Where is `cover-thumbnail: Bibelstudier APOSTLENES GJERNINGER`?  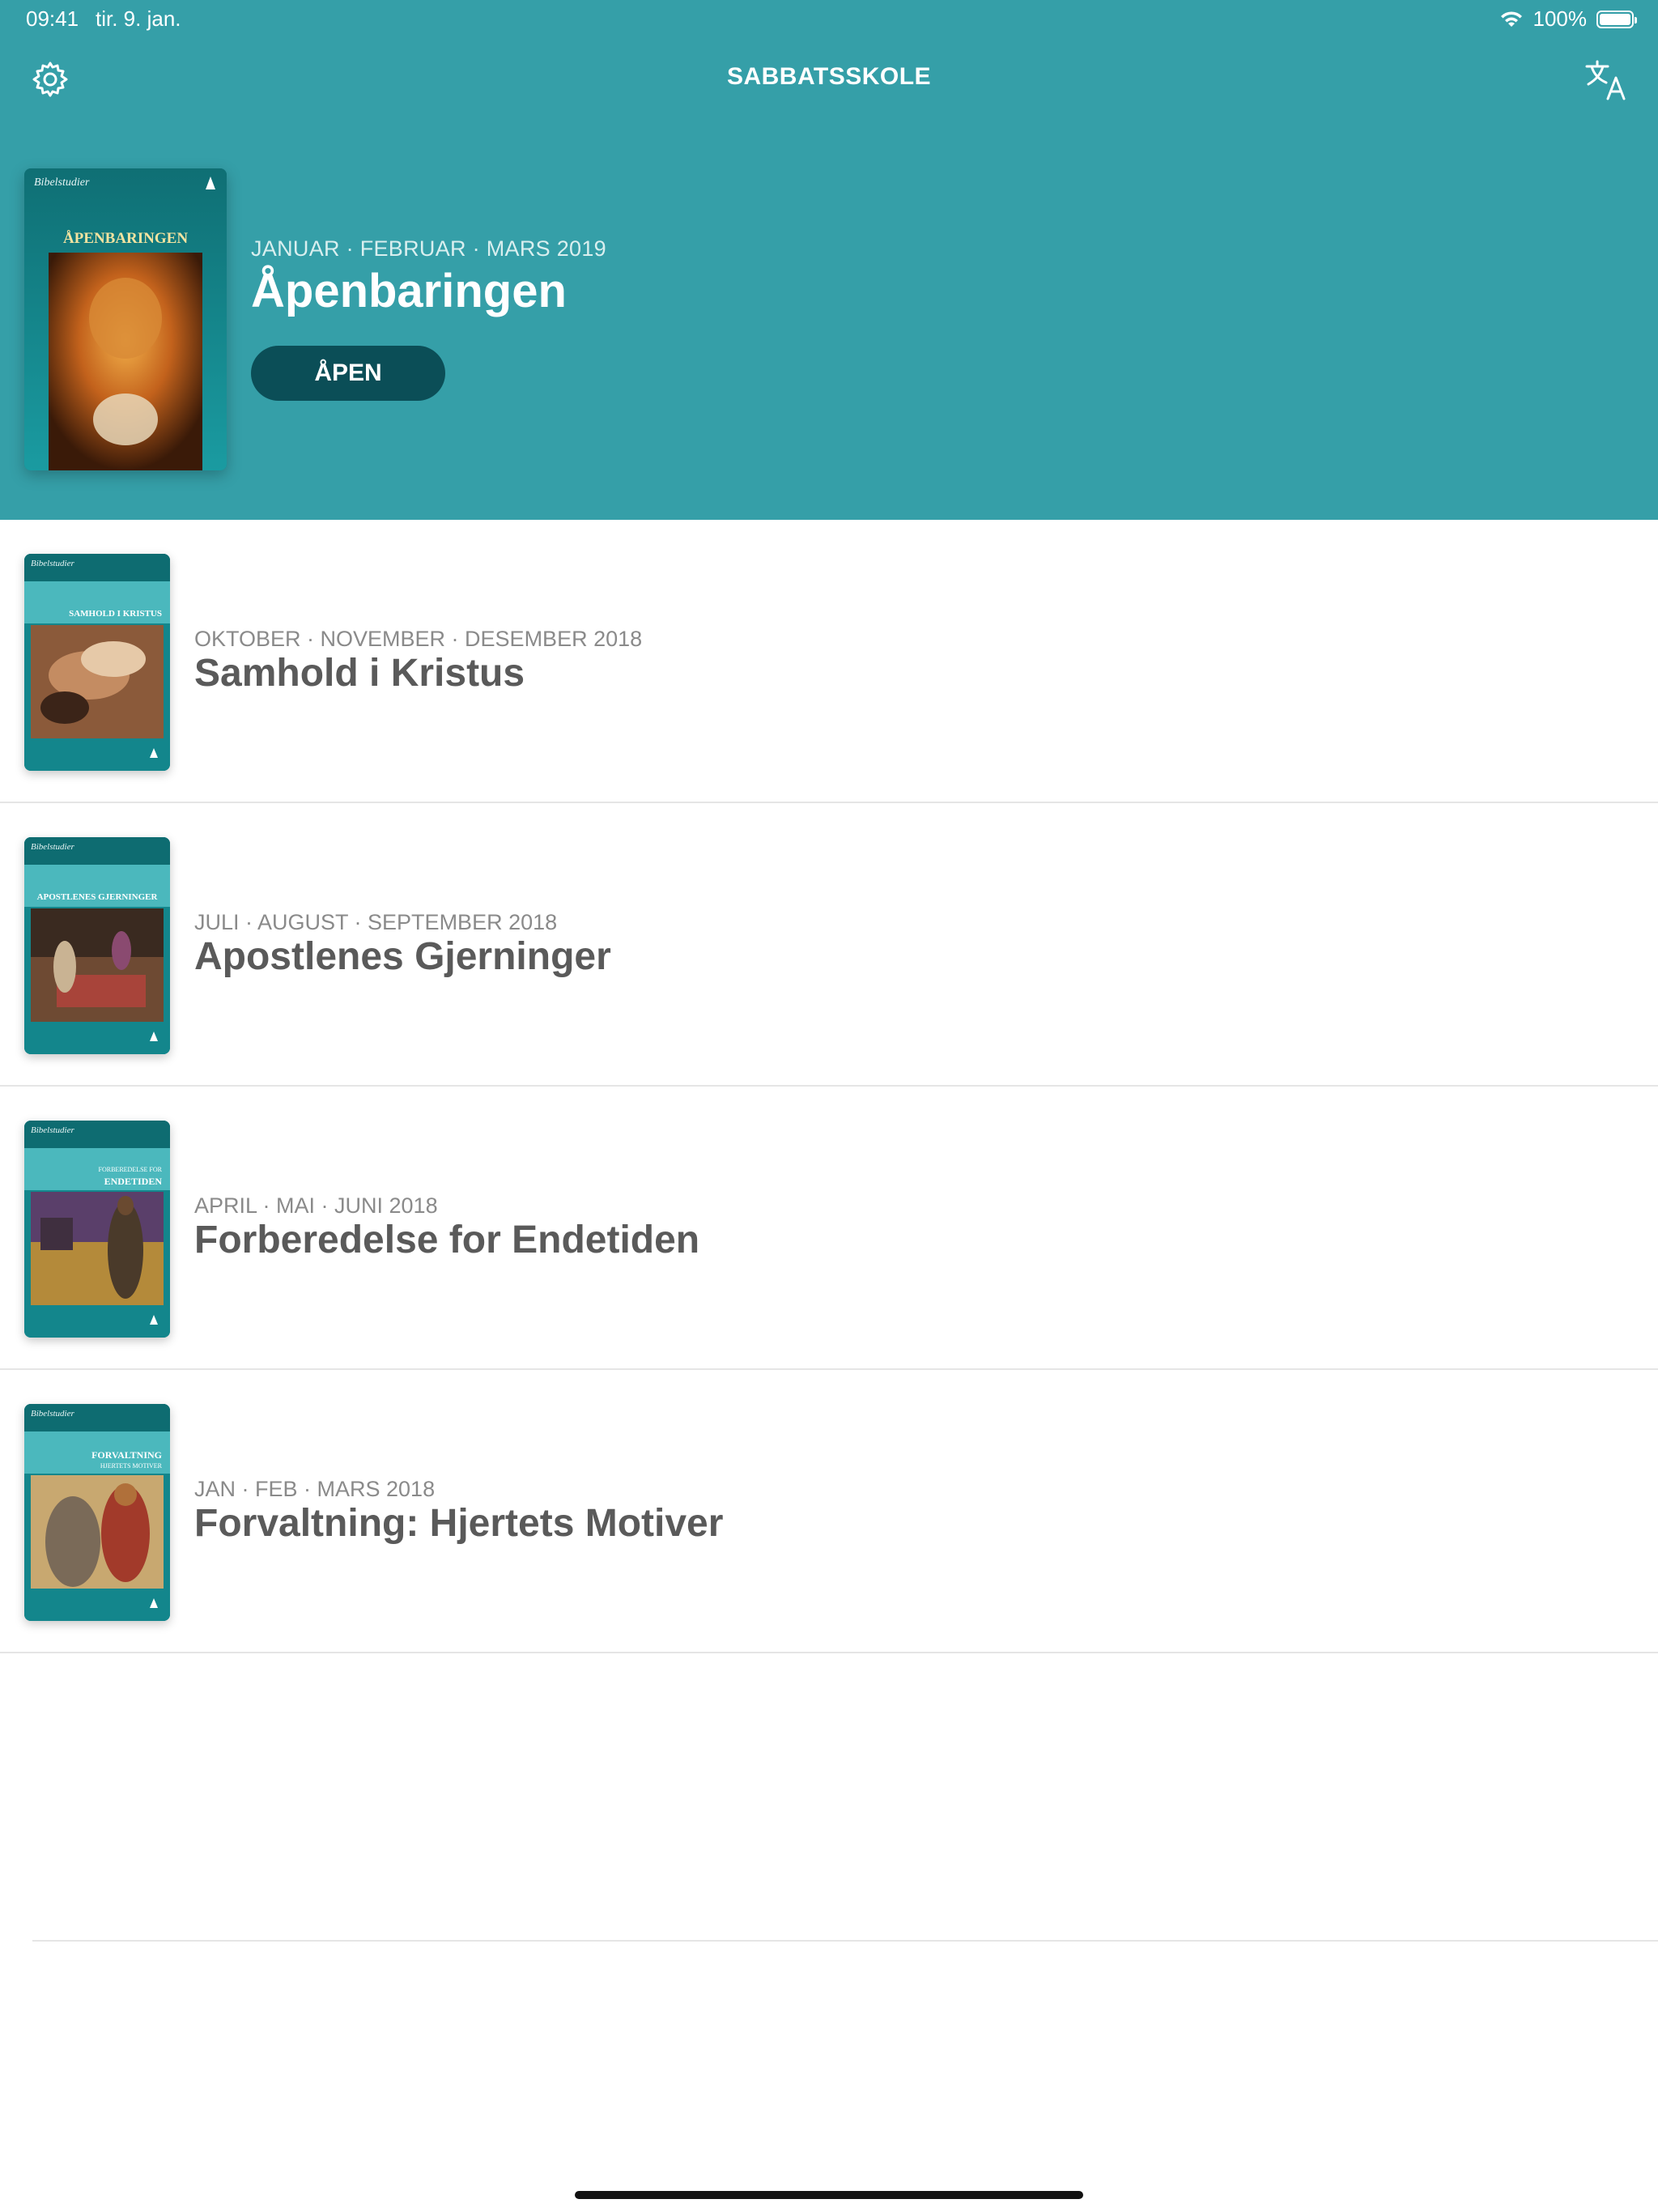 cover-thumbnail: Bibelstudier APOSTLENES GJERNINGER is located at coordinates (97, 945).